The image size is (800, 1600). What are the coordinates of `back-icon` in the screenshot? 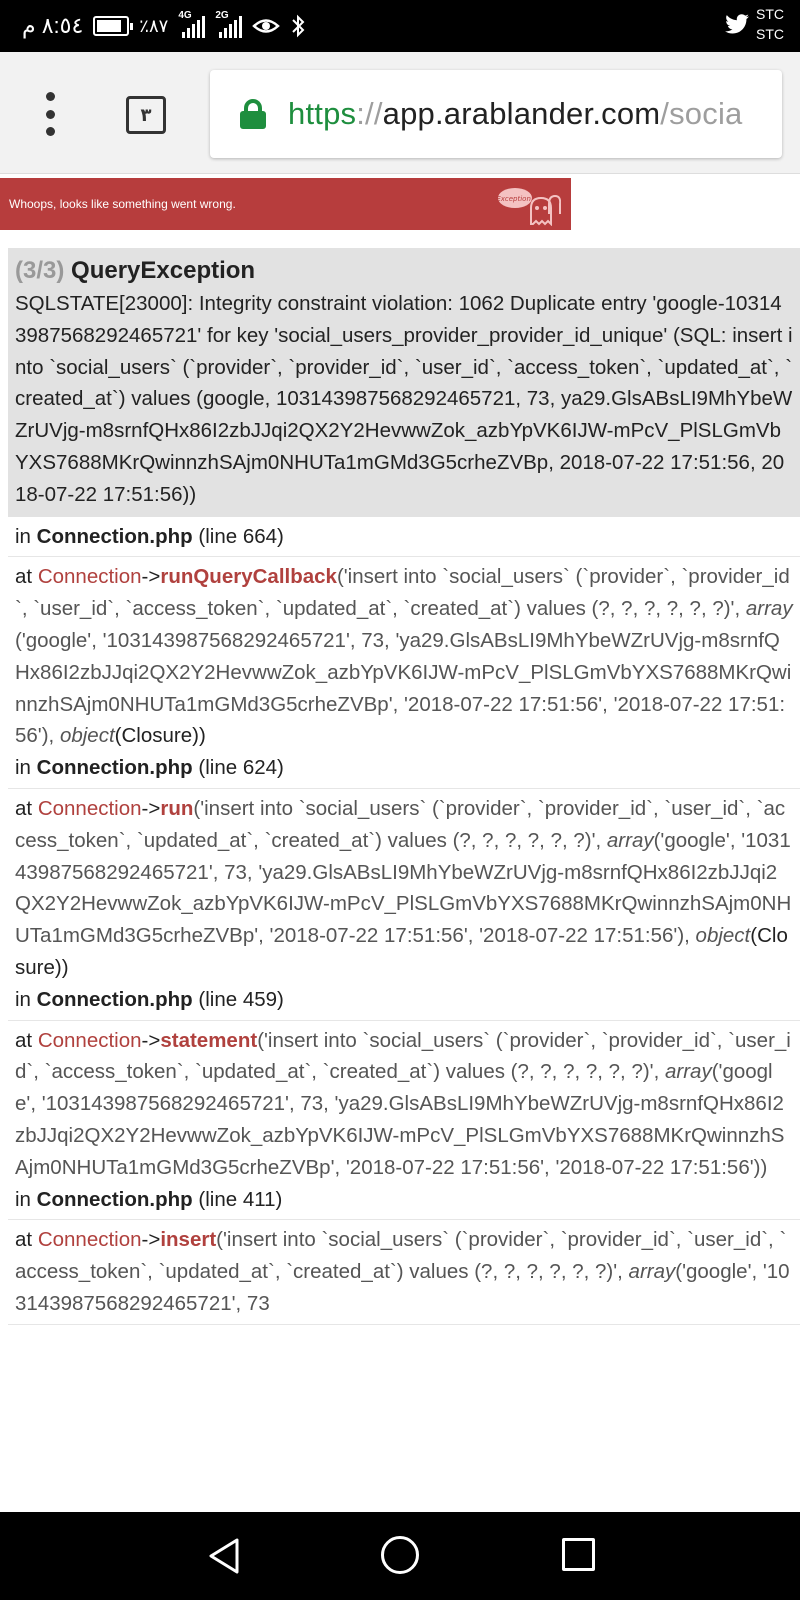 It's located at (225, 1556).